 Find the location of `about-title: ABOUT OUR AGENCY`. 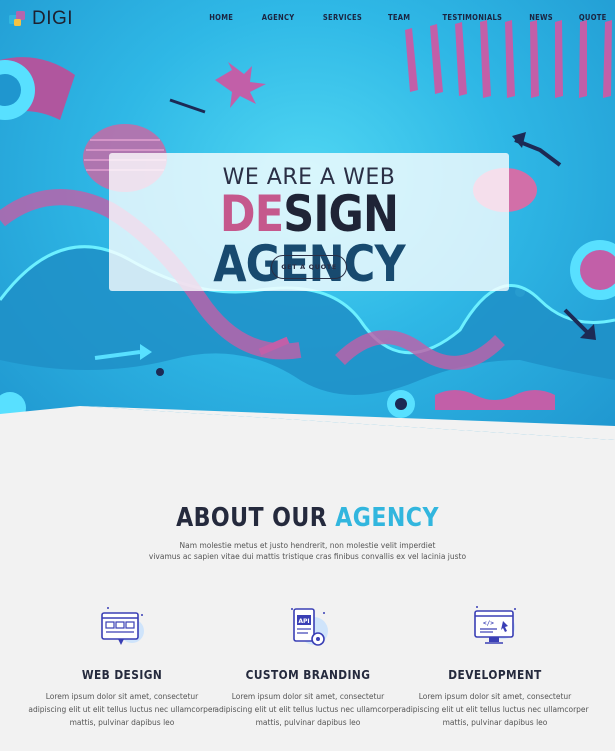

about-title: ABOUT OUR AGENCY is located at coordinates (307, 518).